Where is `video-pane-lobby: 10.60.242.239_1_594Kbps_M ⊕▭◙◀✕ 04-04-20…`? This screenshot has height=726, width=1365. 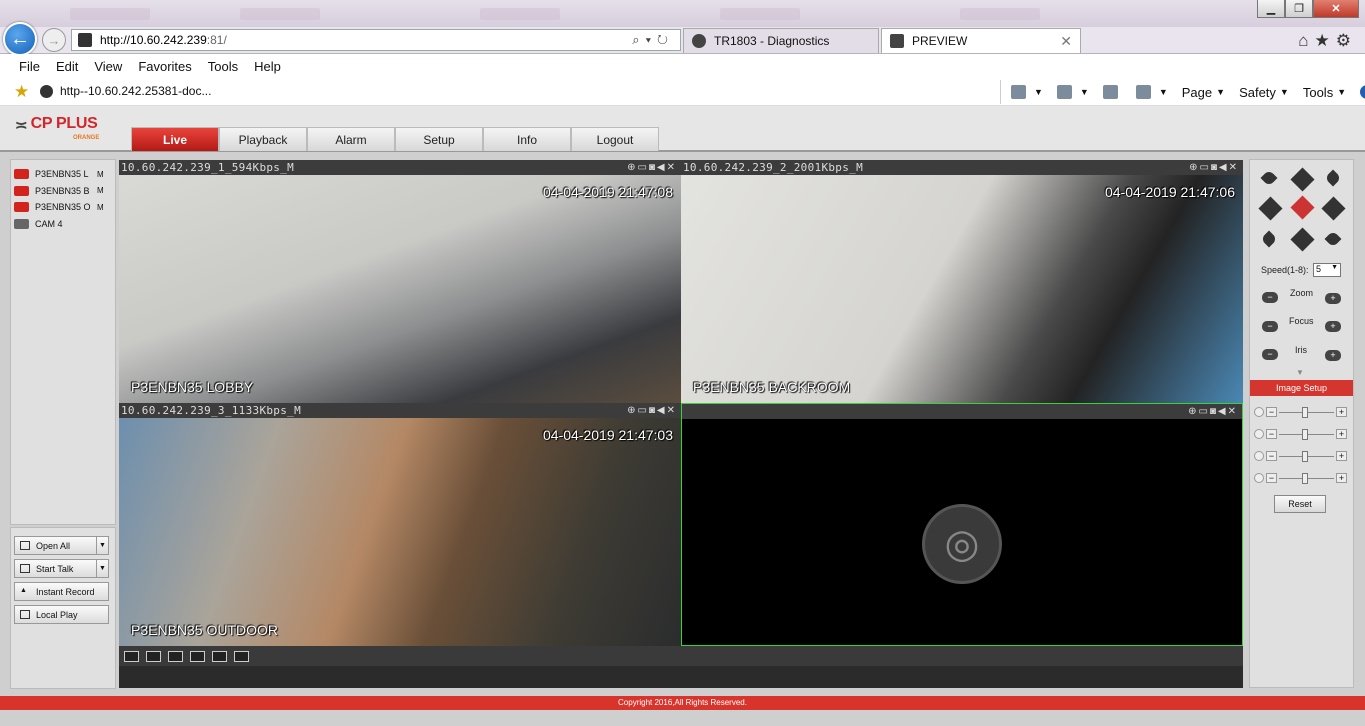
video-pane-lobby: 10.60.242.239_1_594Kbps_M ⊕▭◙◀✕ 04-04-20… is located at coordinates (400, 281).